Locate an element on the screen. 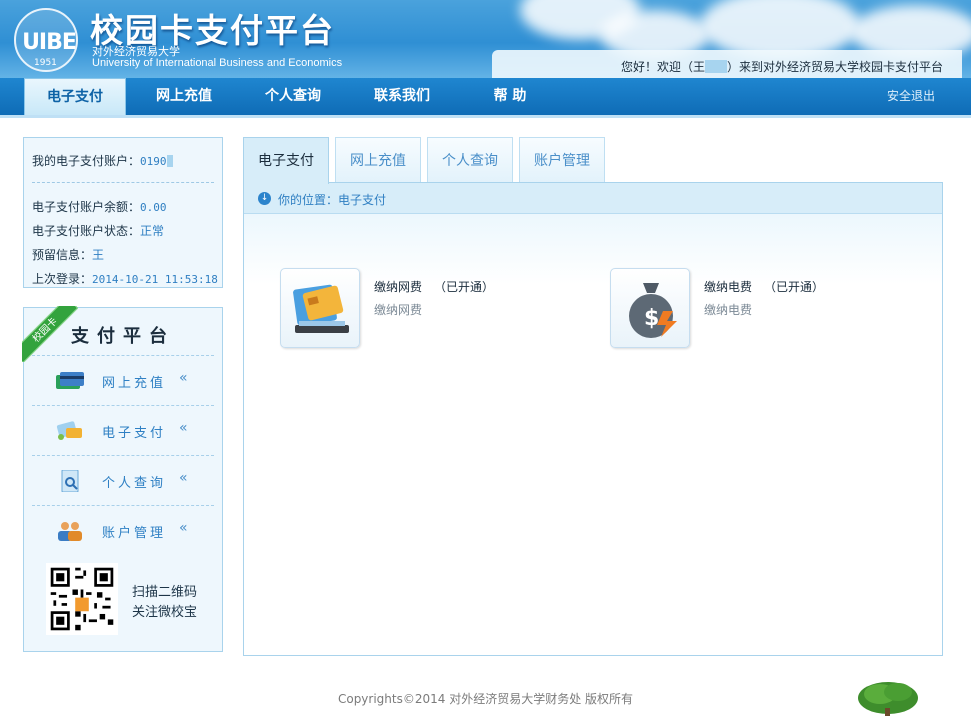  status-row: 电子支付账户状态：正常 is located at coordinates (98, 230).